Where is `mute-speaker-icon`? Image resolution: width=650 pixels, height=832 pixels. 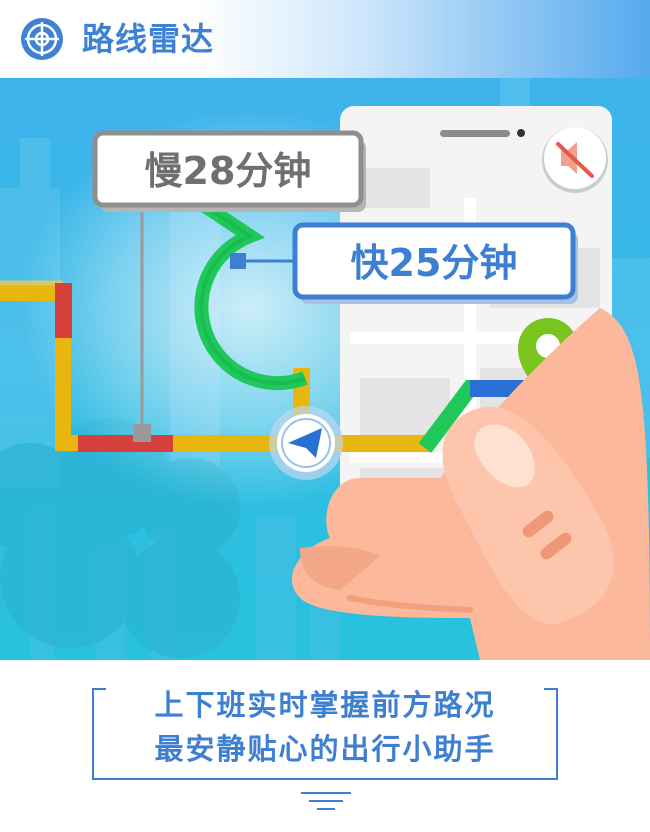 mute-speaker-icon is located at coordinates (575, 160).